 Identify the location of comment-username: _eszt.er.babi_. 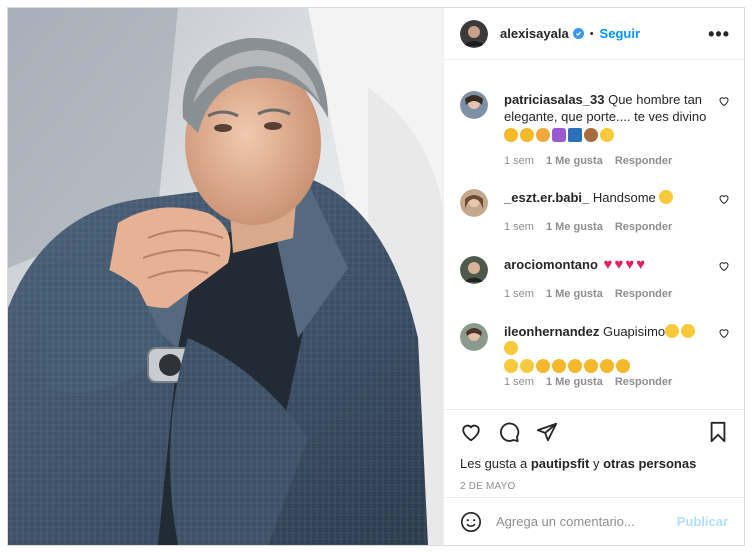
(546, 197).